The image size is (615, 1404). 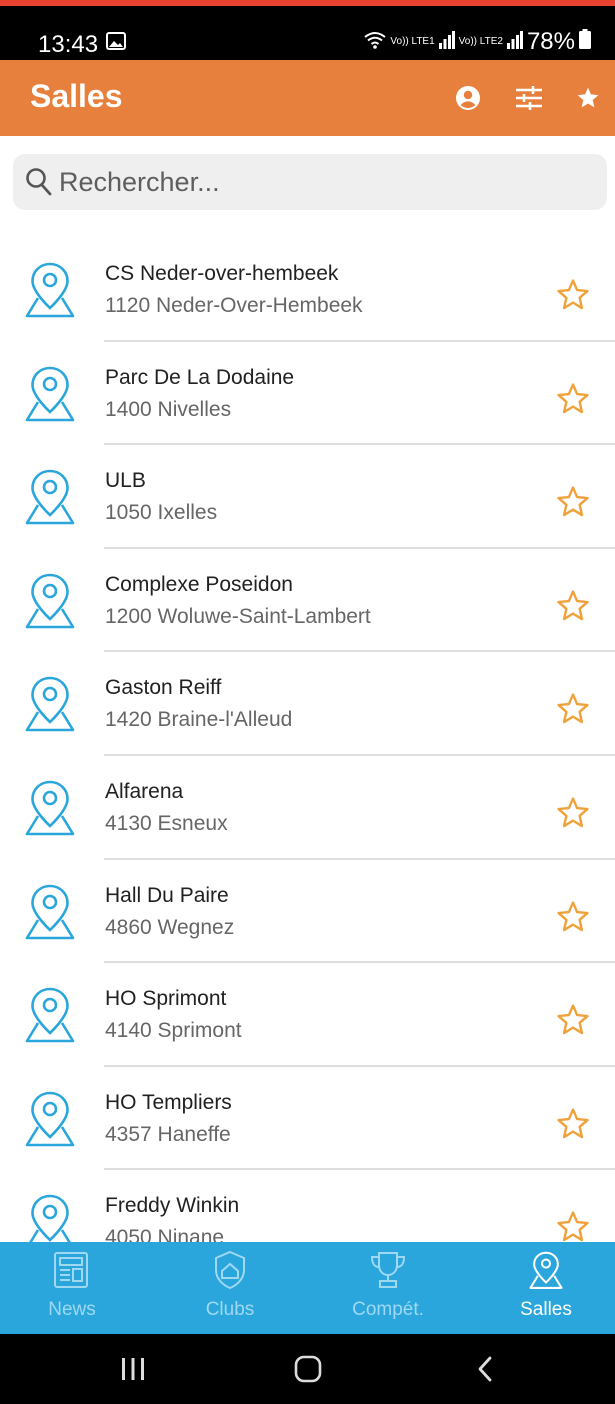 I want to click on signal-1-icon, so click(x=446, y=42).